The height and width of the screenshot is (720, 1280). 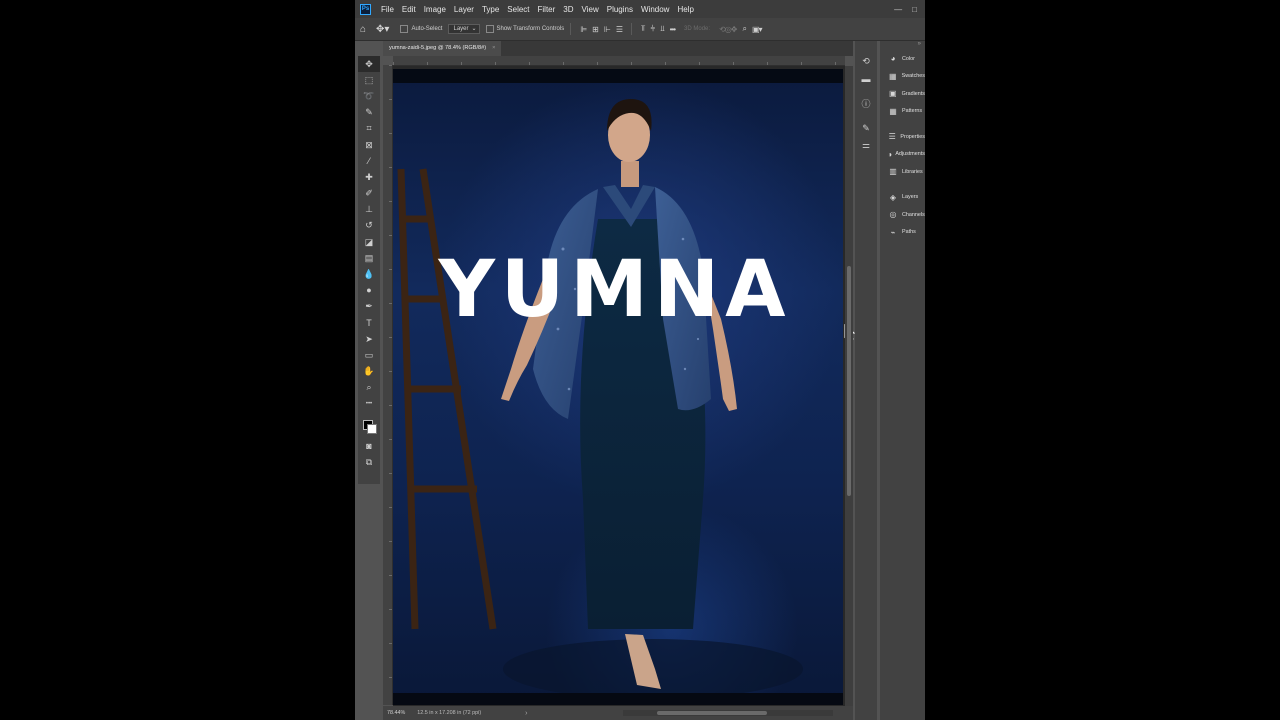 What do you see at coordinates (655, 9) in the screenshot?
I see `menu-window: Window` at bounding box center [655, 9].